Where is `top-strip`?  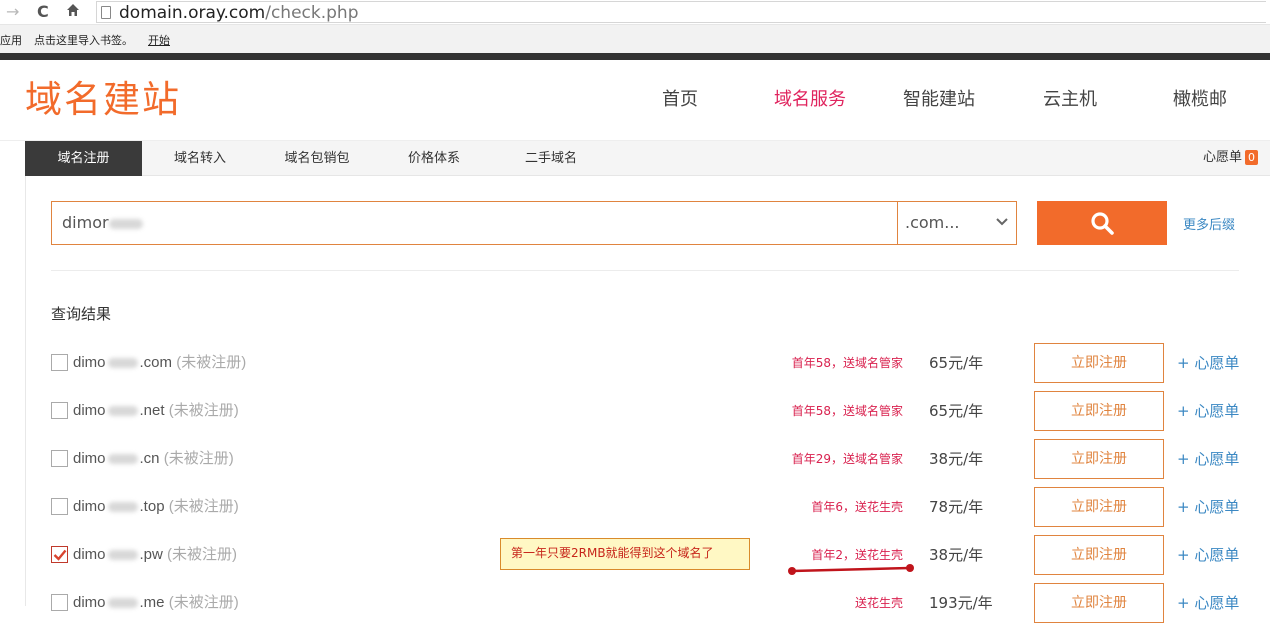
top-strip is located at coordinates (635, 56).